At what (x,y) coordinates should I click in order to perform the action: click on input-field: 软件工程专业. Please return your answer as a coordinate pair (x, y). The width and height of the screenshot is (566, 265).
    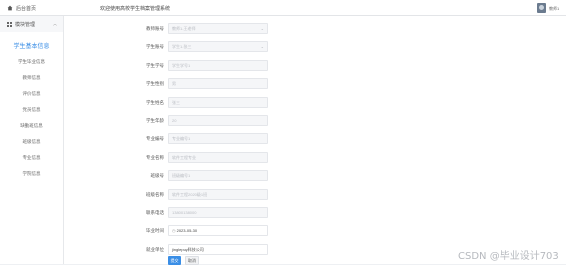
    Looking at the image, I should click on (218, 157).